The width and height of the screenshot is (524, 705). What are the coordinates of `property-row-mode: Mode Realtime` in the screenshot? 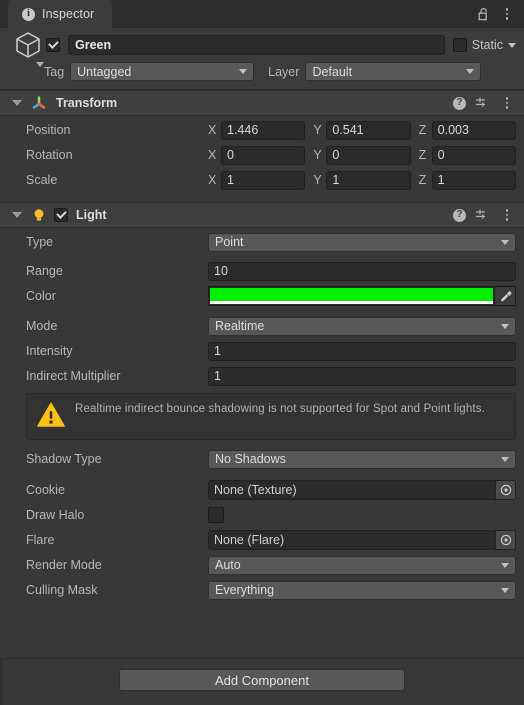 It's located at (262, 326).